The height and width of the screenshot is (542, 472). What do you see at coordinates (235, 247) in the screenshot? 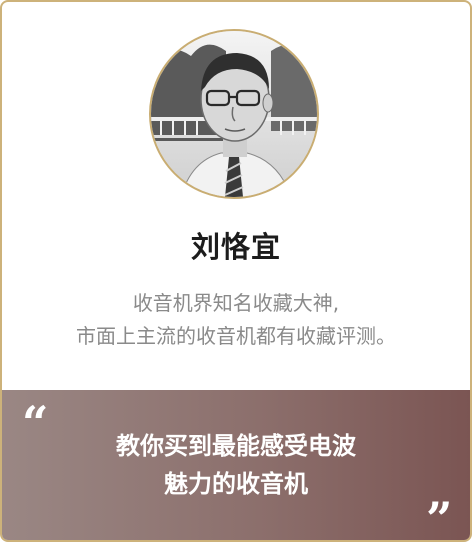
I see `profile-name: 刘恪宜` at bounding box center [235, 247].